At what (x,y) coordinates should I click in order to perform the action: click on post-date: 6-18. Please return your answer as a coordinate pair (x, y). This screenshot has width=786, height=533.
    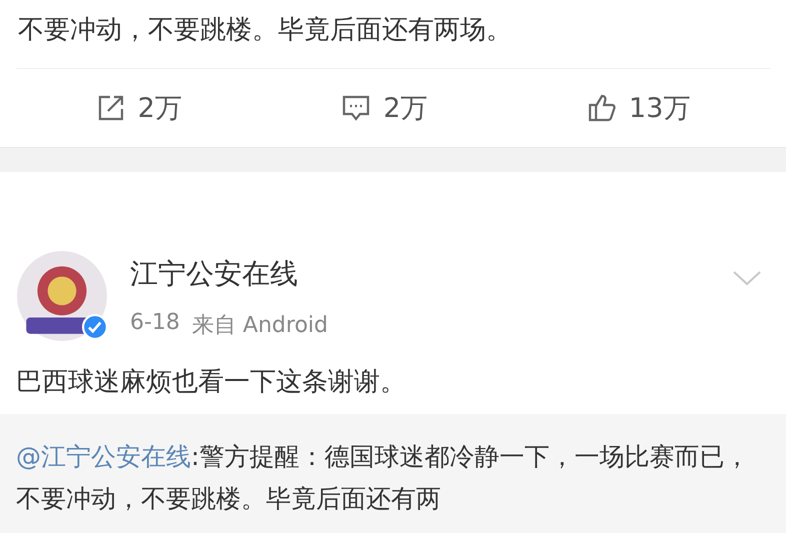
    Looking at the image, I should click on (155, 323).